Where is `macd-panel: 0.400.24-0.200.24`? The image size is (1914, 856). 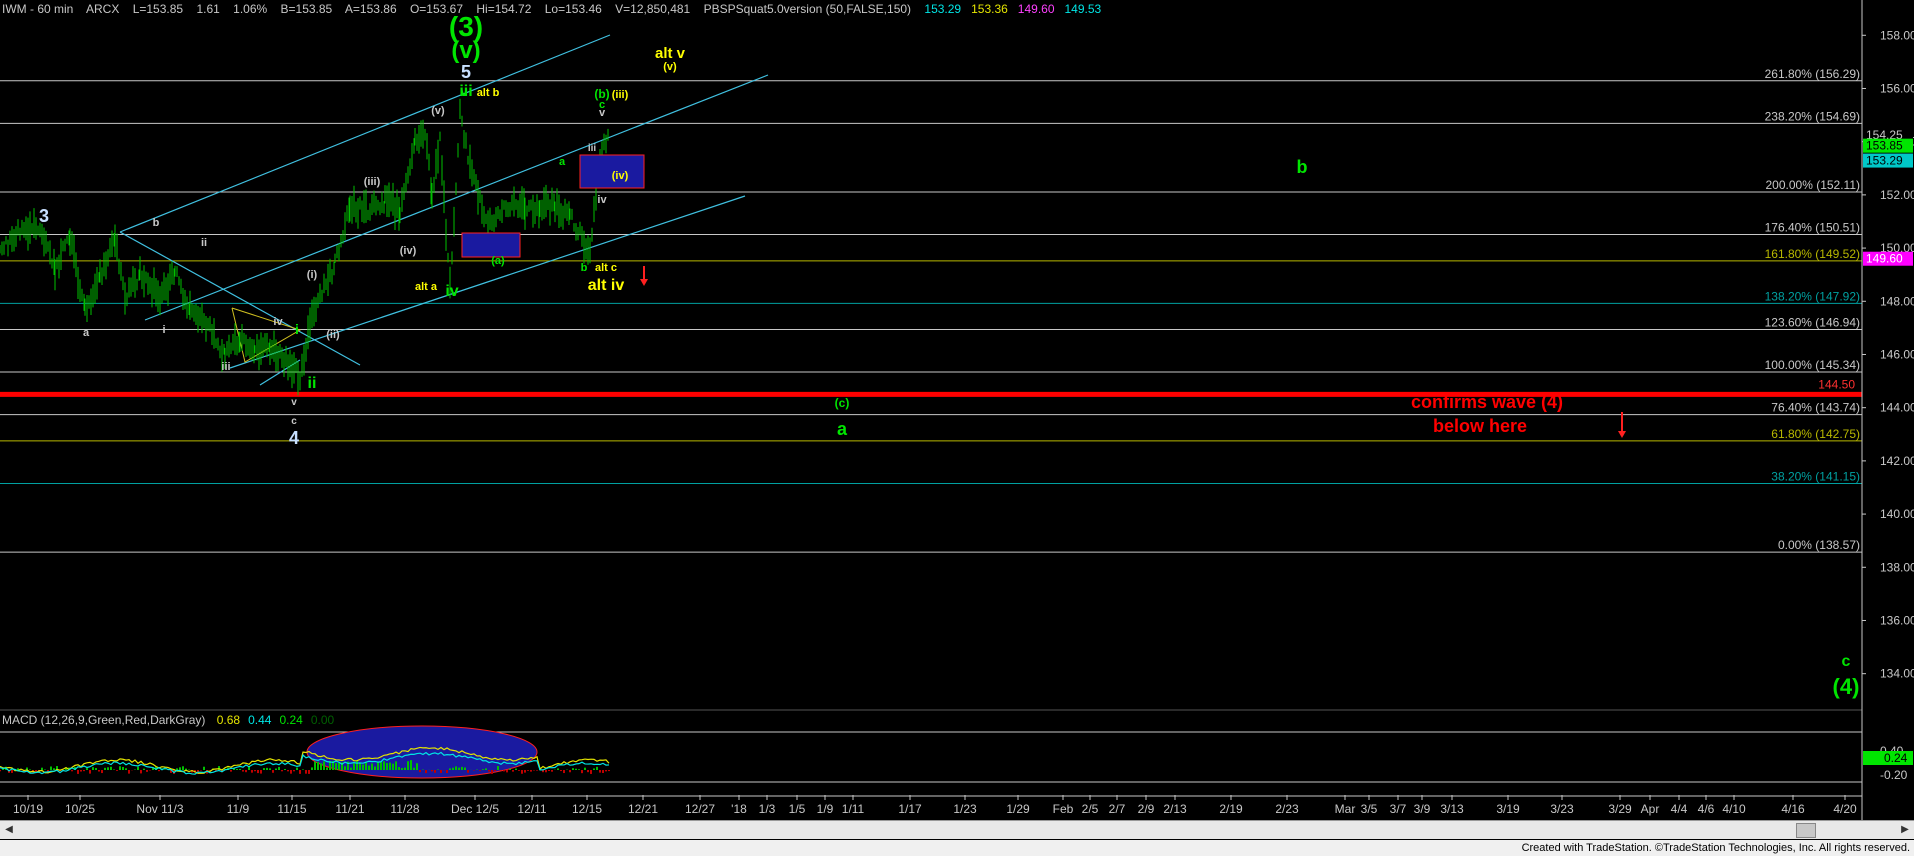 macd-panel: 0.400.24-0.200.24 is located at coordinates (956, 754).